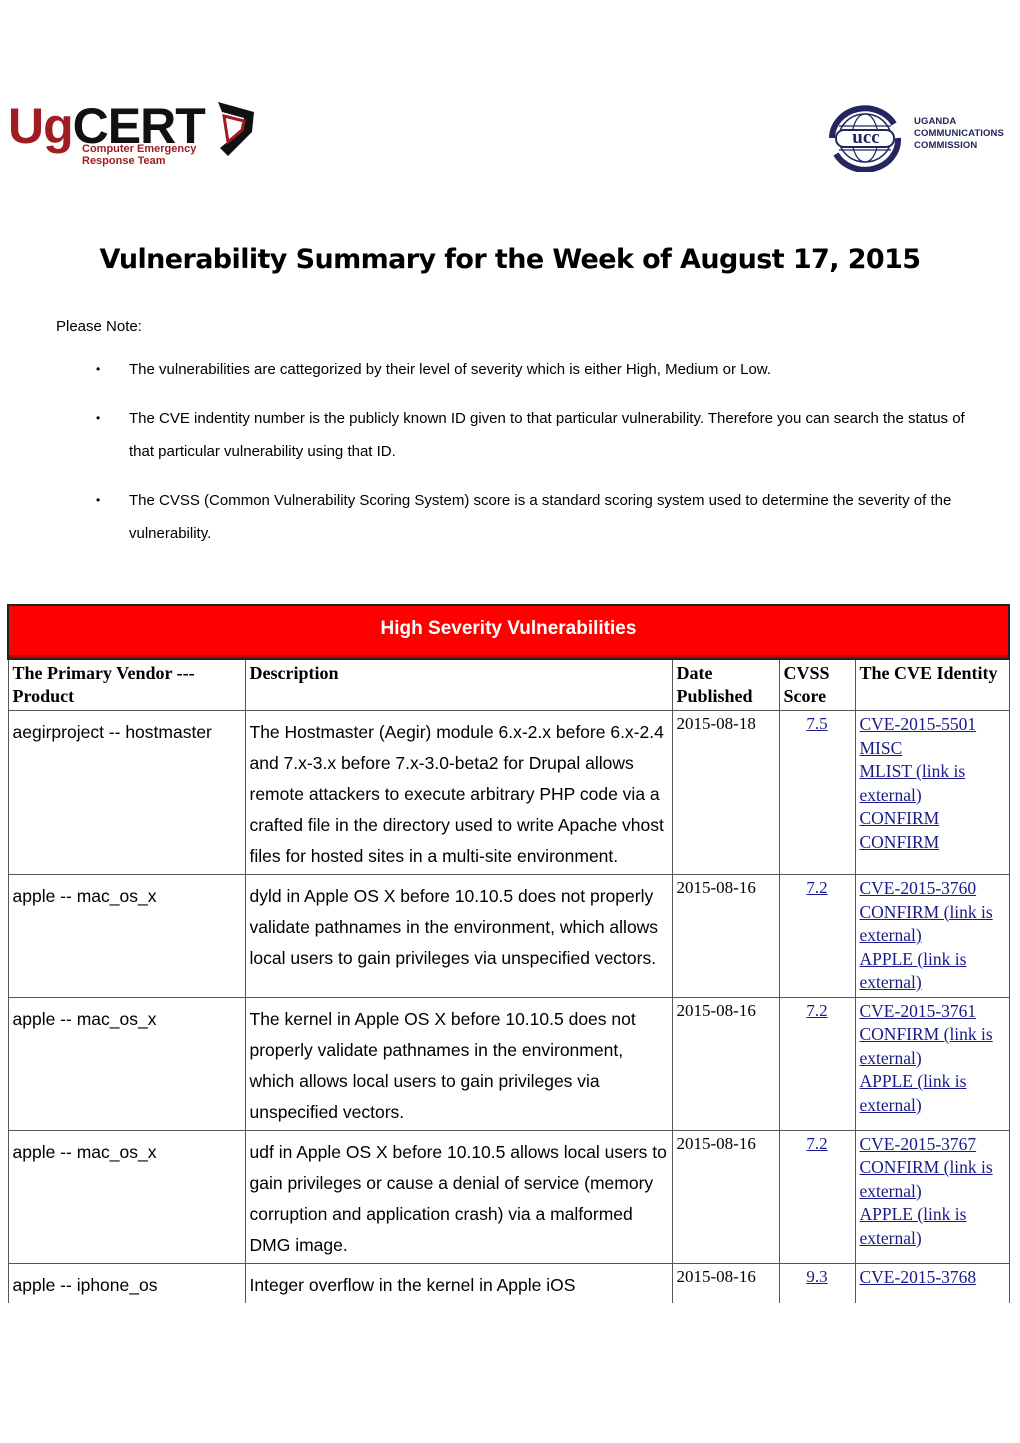 This screenshot has width=1020, height=1443. I want to click on cve-identity-cell: CVE-2015-3768, so click(932, 1282).